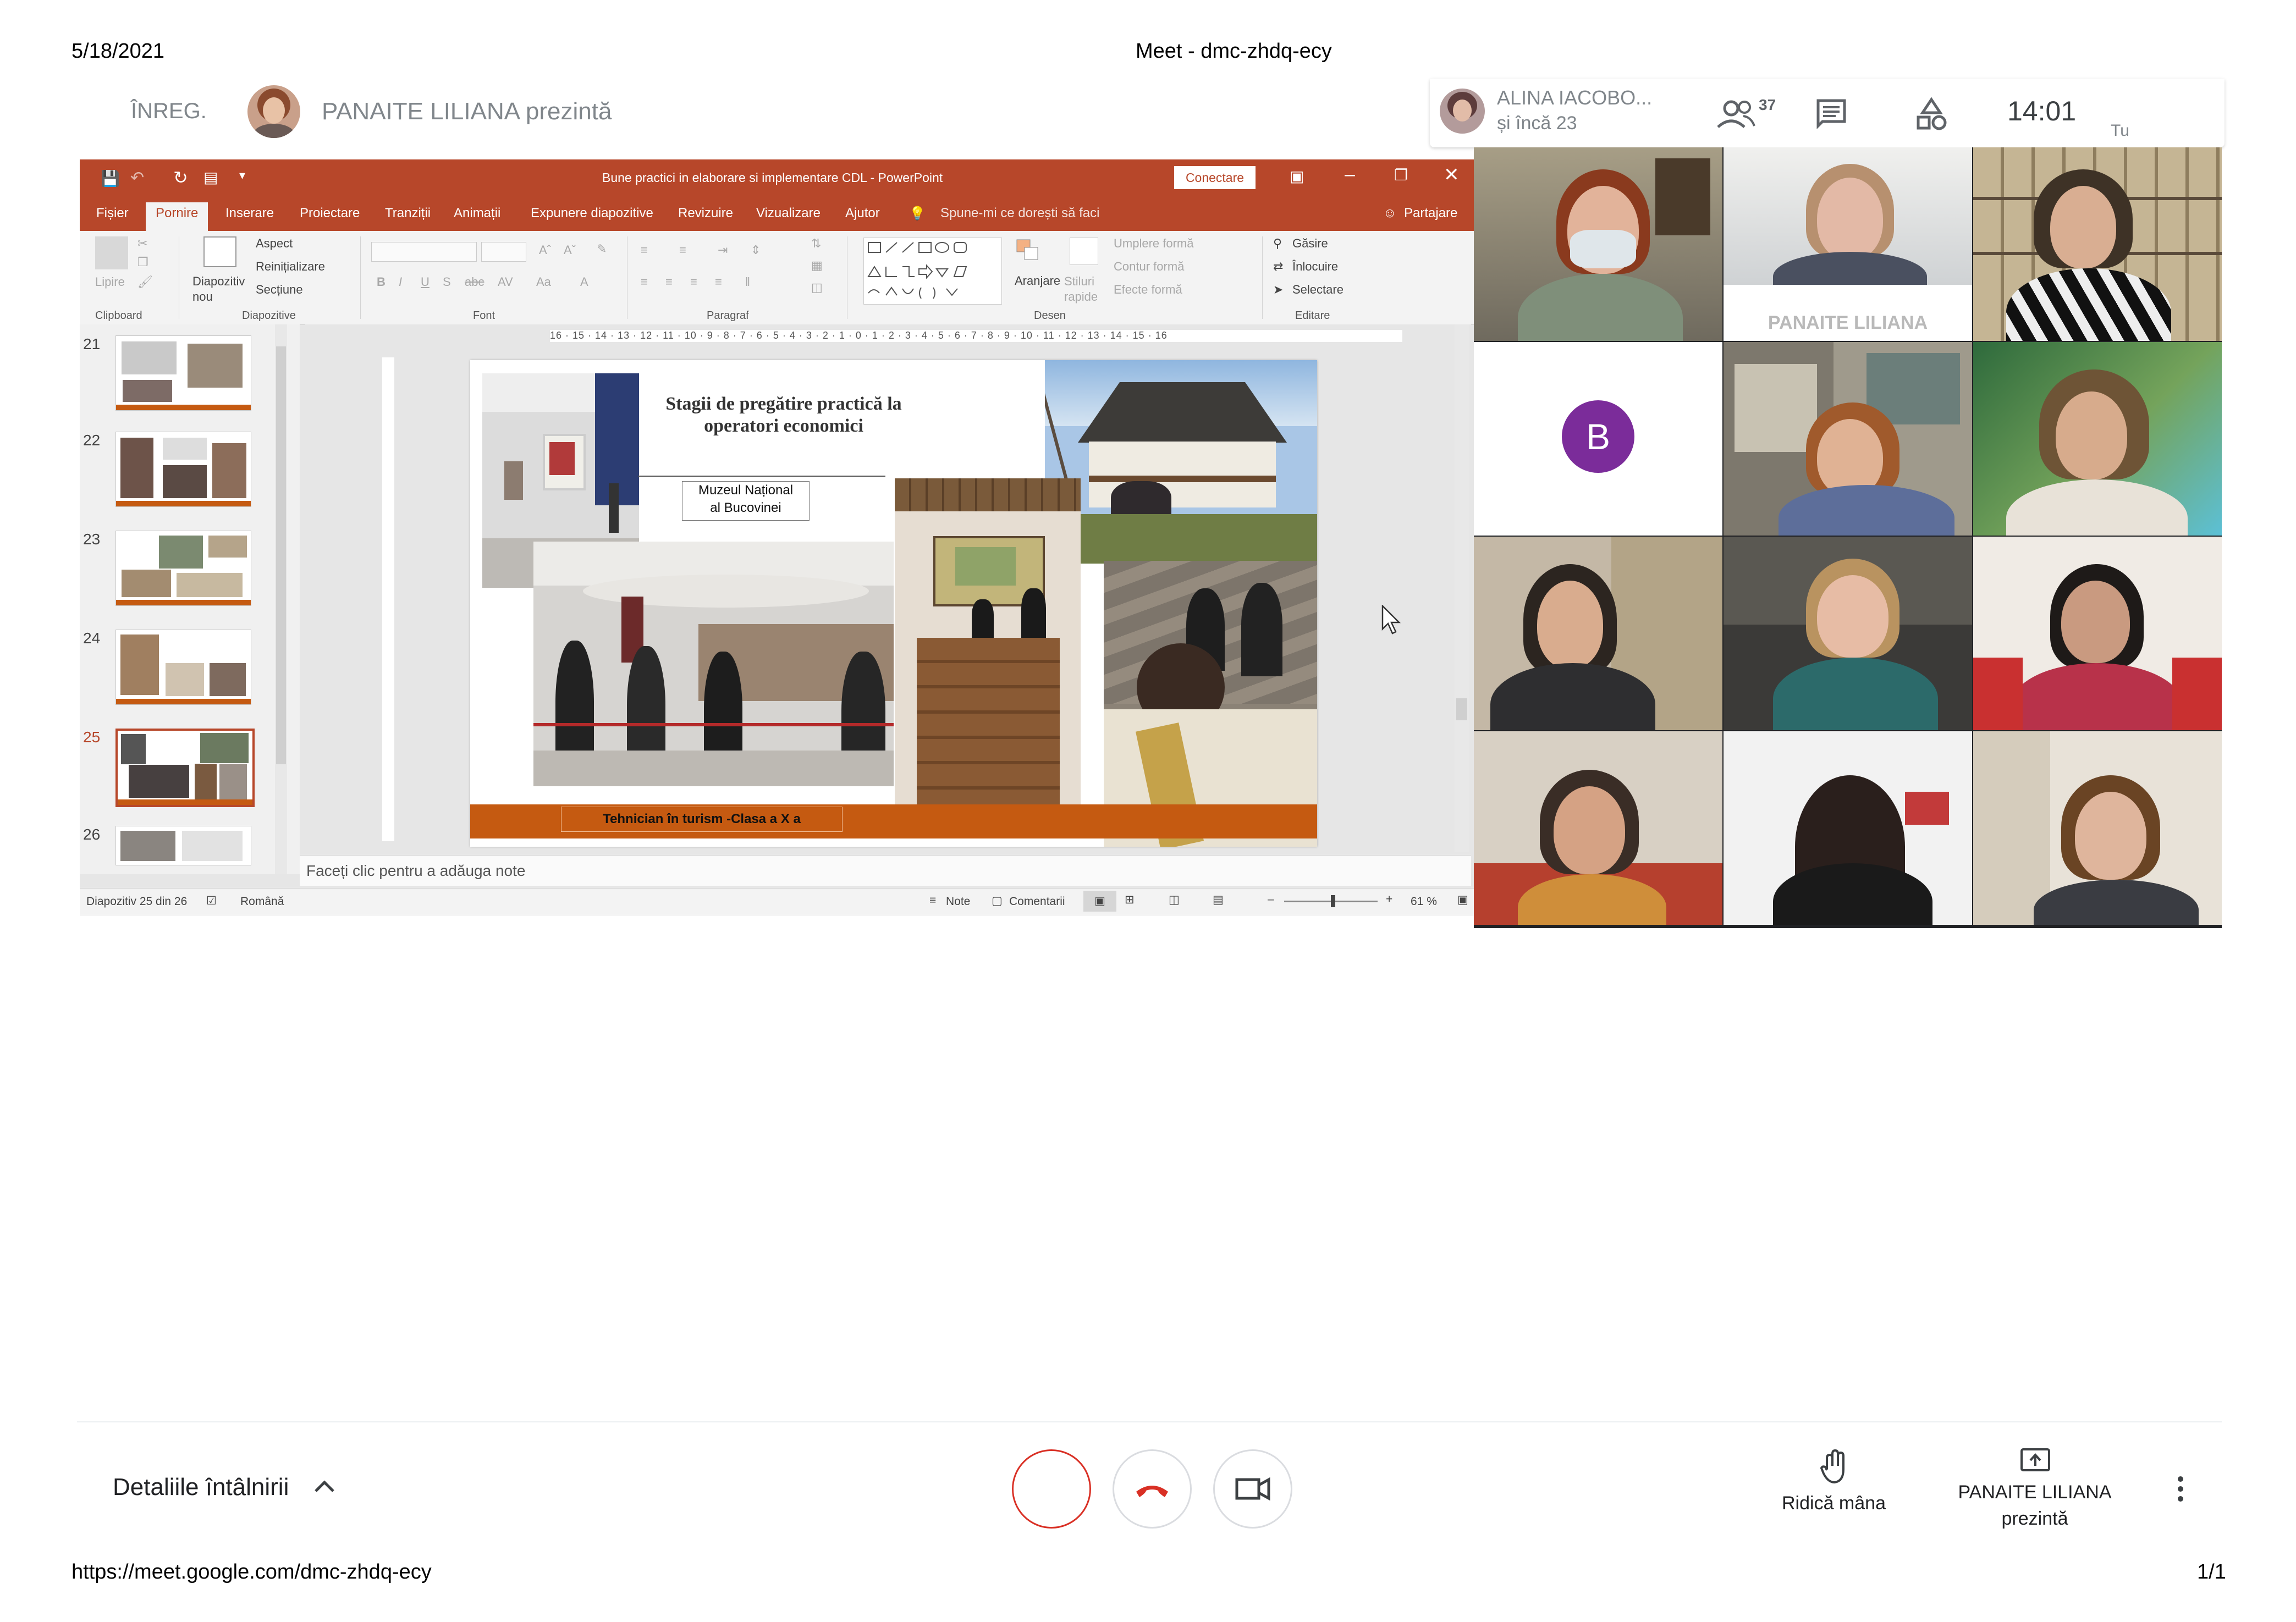  Describe the element at coordinates (1084, 252) in the screenshot. I see `quick-styles-icon` at that location.